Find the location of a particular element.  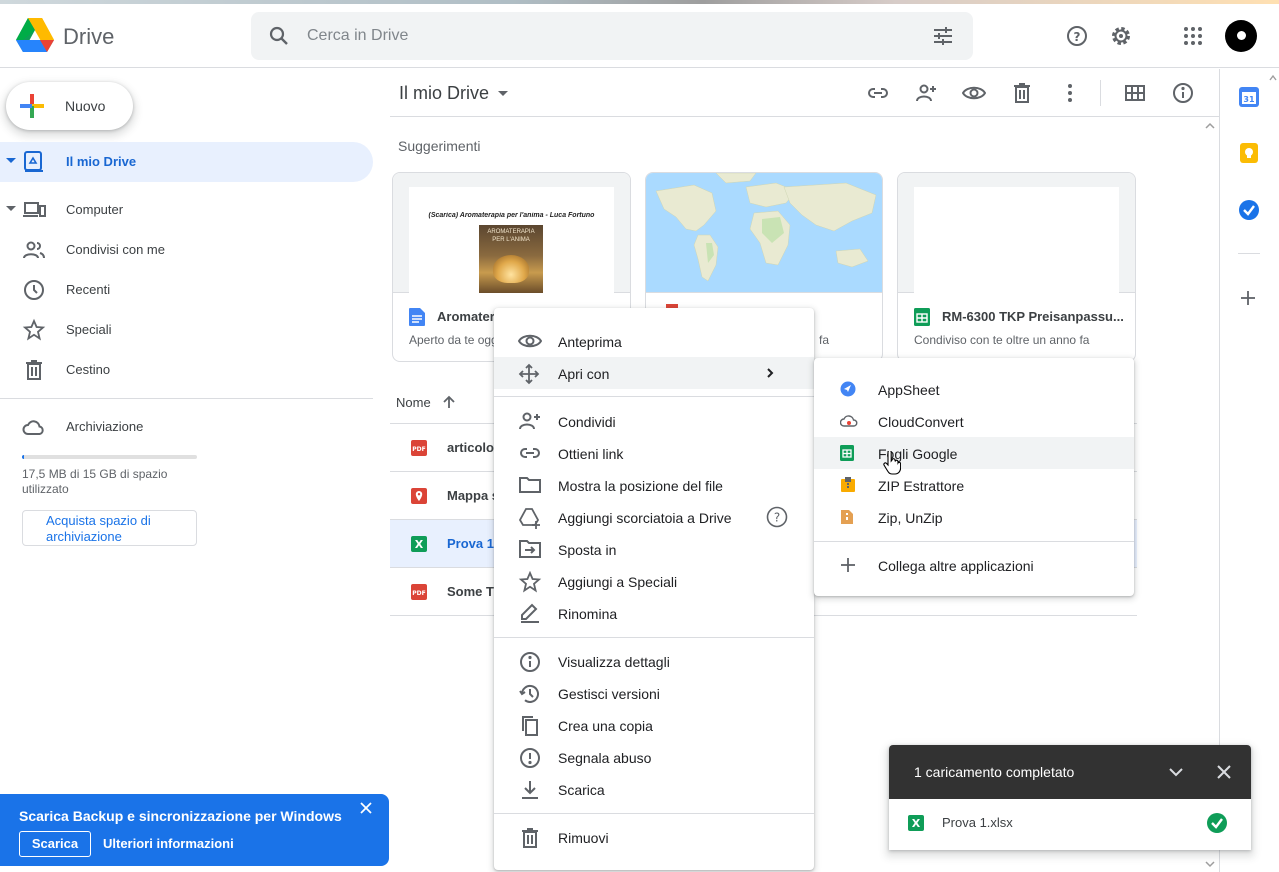

sidebar-item-label: Cestino is located at coordinates (88, 369).